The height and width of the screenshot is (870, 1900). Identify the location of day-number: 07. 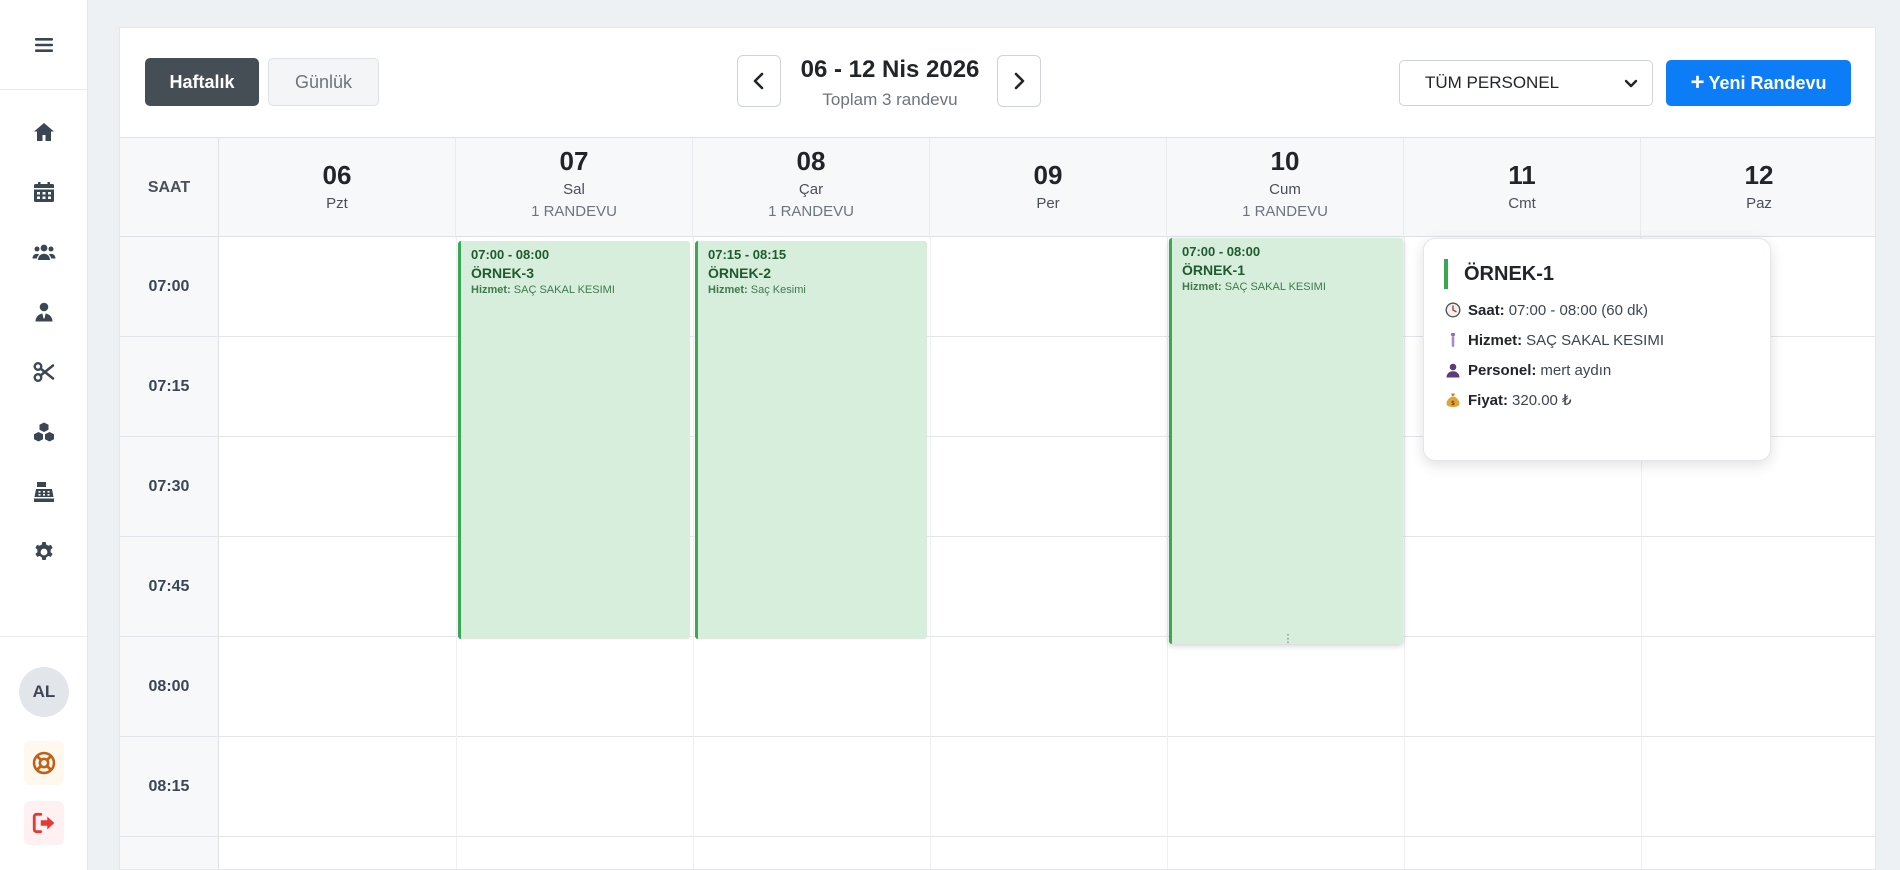
(574, 161).